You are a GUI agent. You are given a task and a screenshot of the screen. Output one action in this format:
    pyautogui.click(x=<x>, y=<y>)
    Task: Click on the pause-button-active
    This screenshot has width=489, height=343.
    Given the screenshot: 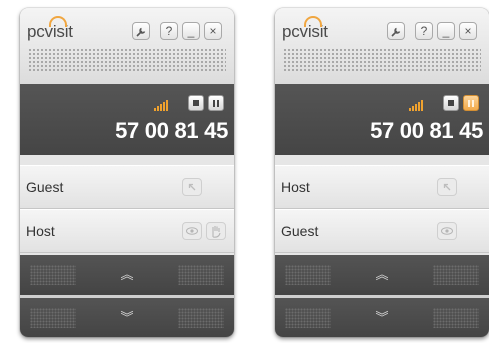 What is the action you would take?
    pyautogui.click(x=471, y=103)
    